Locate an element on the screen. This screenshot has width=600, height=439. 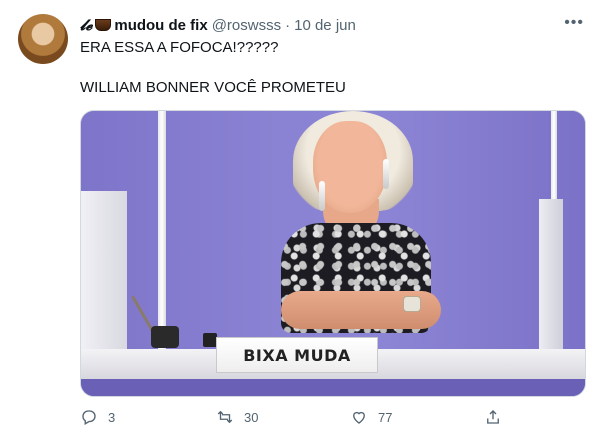
reply-count: 3 is located at coordinates (112, 417).